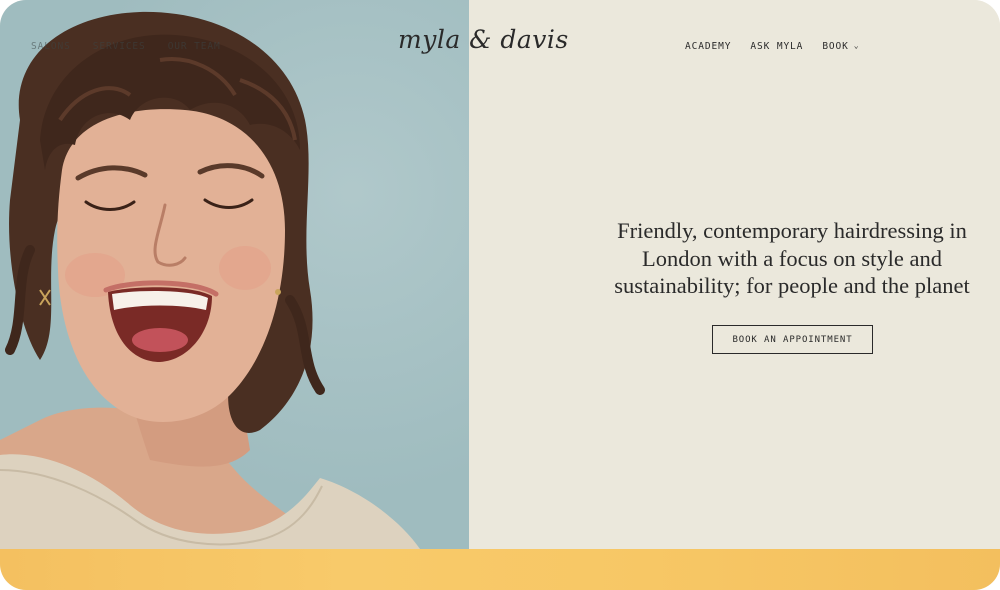  What do you see at coordinates (500, 569) in the screenshot?
I see `bottom-accent-strip` at bounding box center [500, 569].